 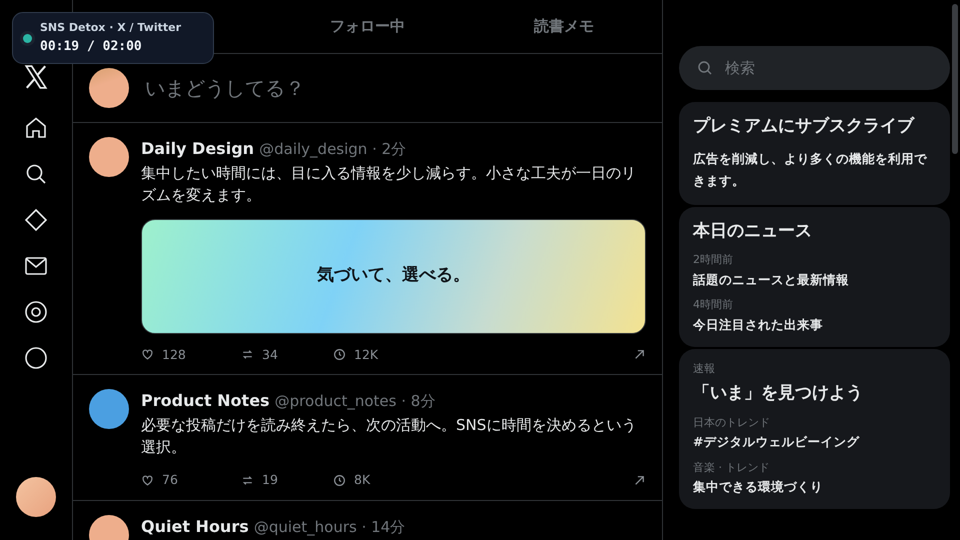 I want to click on tab: 読書メモ, so click(x=564, y=26).